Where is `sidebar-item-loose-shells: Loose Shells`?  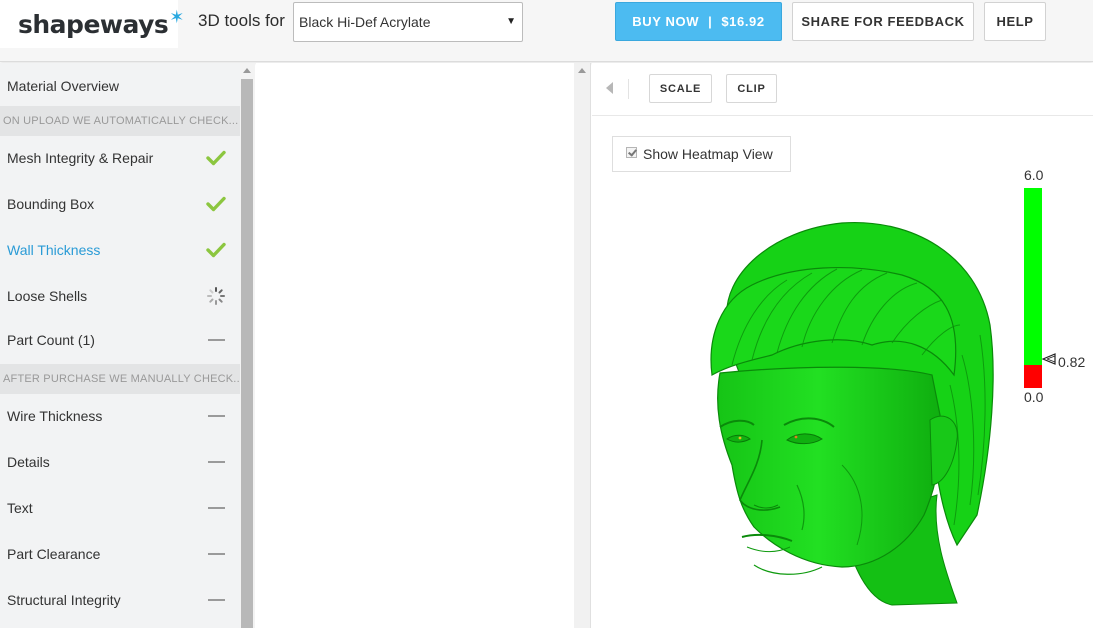 sidebar-item-loose-shells: Loose Shells is located at coordinates (120, 296).